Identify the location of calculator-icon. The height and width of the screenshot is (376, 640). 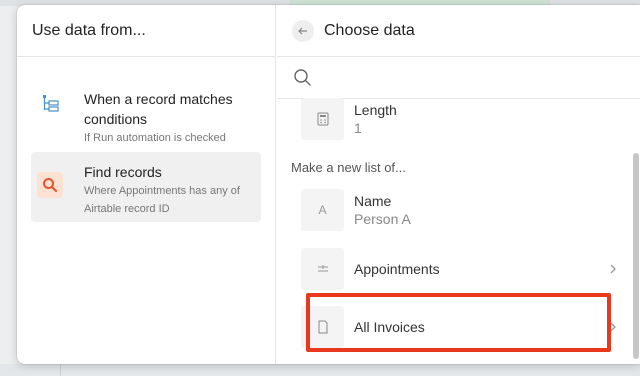
(322, 119).